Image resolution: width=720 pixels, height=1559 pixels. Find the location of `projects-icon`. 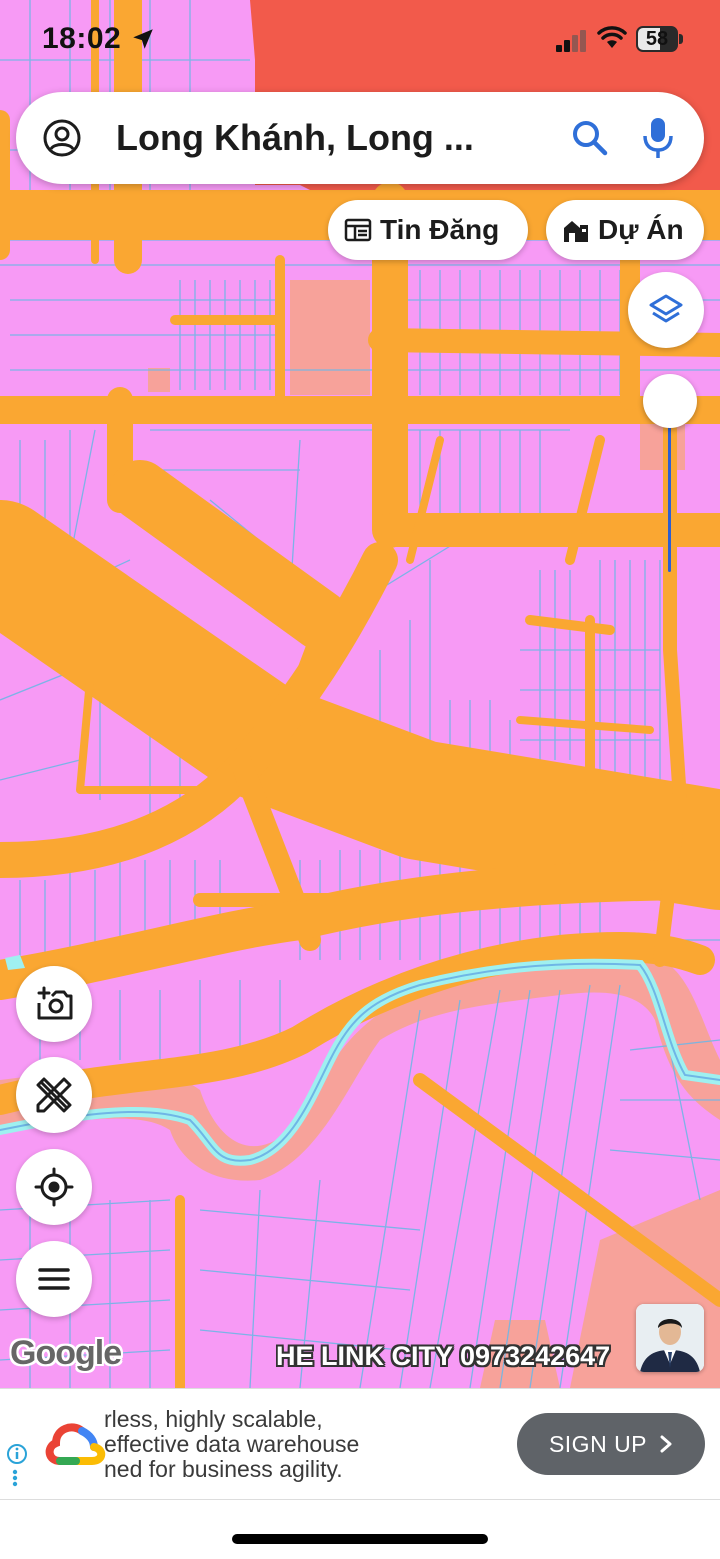

projects-icon is located at coordinates (576, 231).